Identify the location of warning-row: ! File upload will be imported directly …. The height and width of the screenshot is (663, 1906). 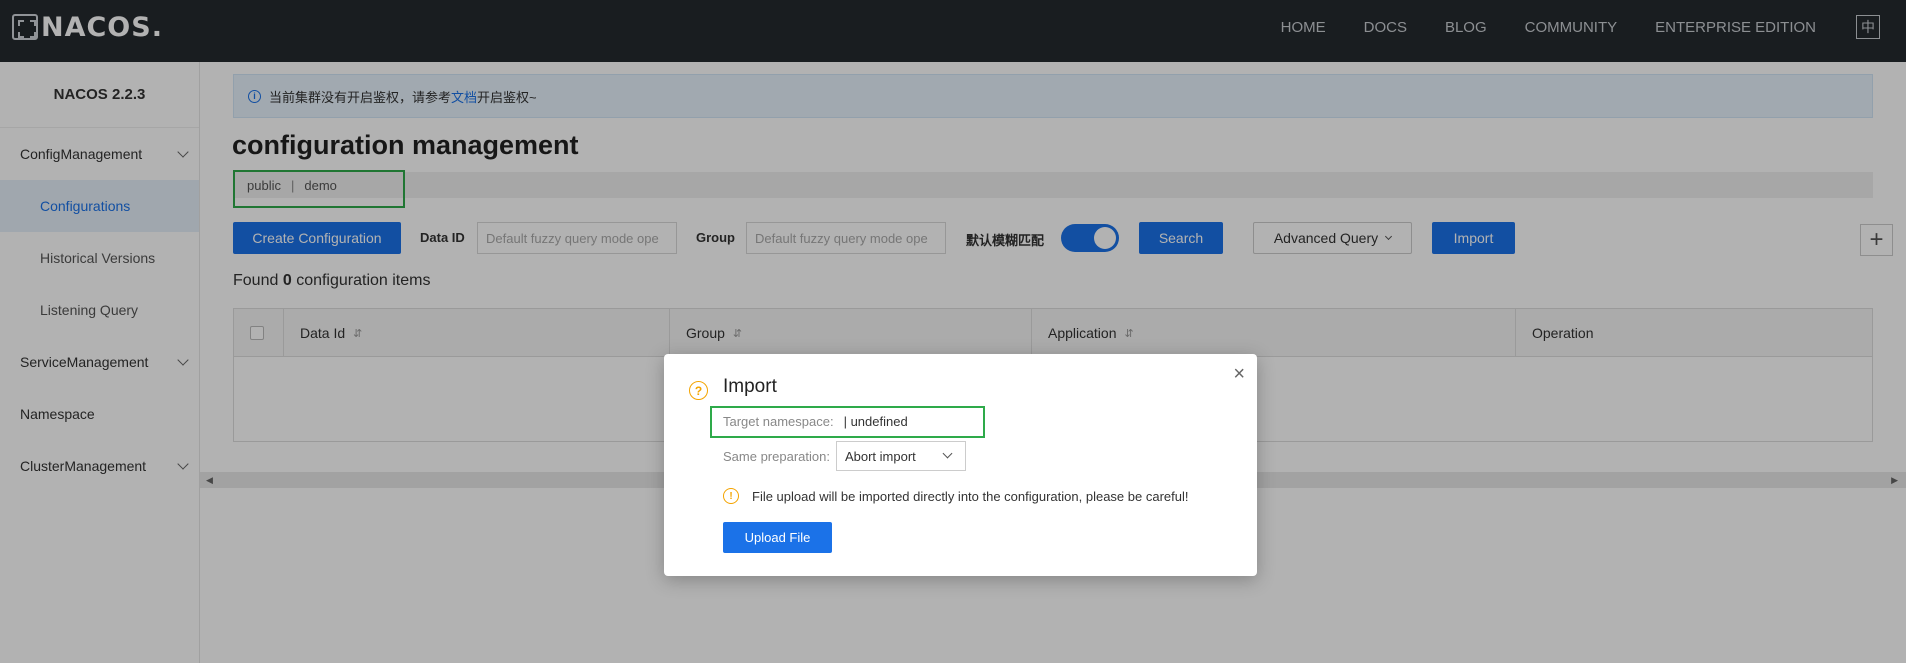
(955, 496).